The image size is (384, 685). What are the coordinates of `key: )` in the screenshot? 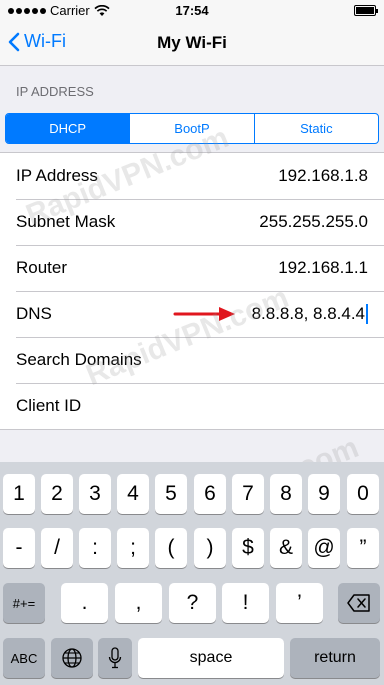 It's located at (210, 548).